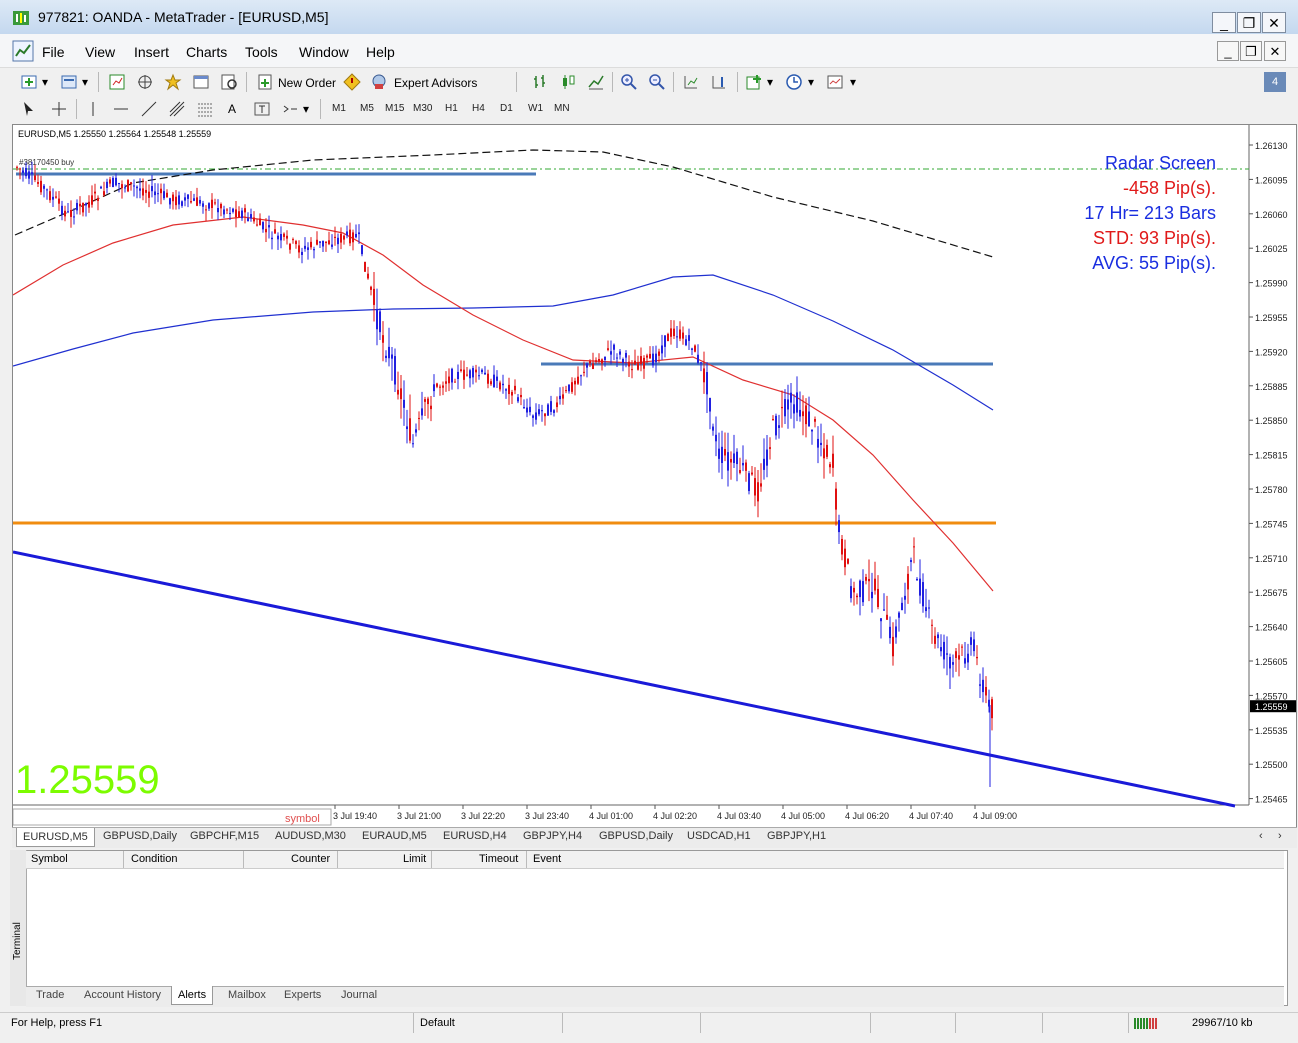  I want to click on timeframe-h1: H1, so click(451, 108).